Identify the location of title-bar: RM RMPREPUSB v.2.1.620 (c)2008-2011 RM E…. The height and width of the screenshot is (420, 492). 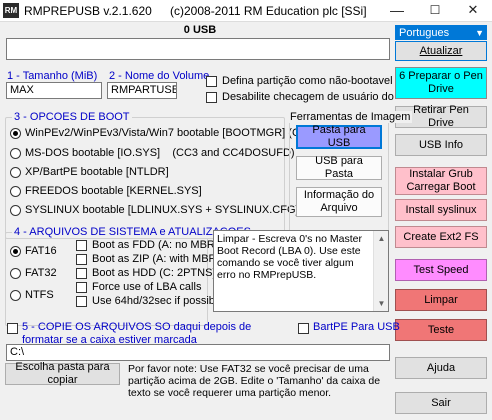
(246, 11).